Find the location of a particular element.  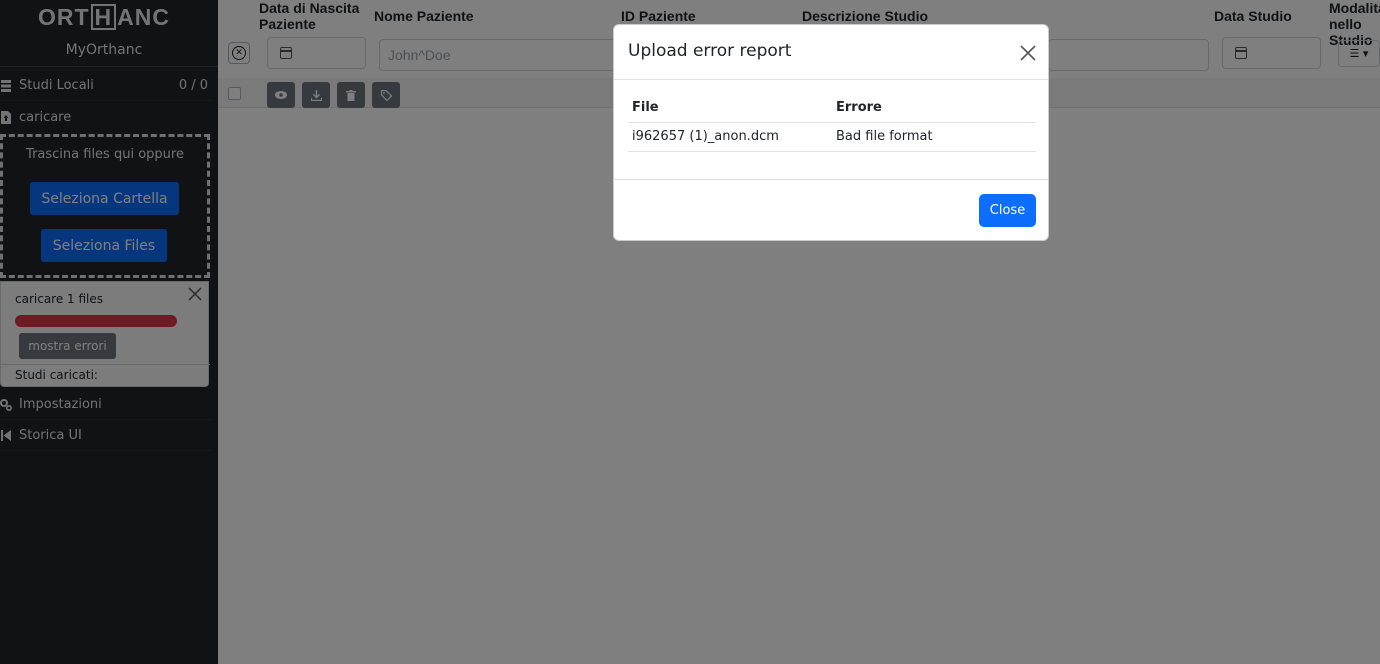

column-header-file: File is located at coordinates (730, 109).